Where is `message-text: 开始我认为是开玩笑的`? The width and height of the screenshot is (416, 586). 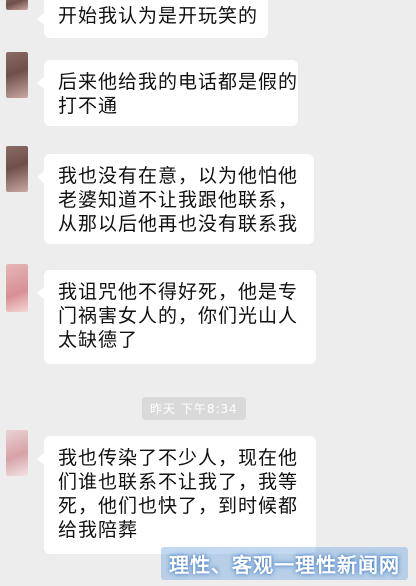
message-text: 开始我认为是开玩笑的 is located at coordinates (158, 16).